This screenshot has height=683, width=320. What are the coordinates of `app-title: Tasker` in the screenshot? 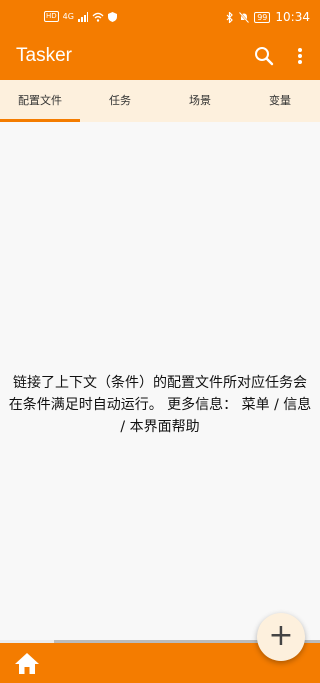 It's located at (44, 55).